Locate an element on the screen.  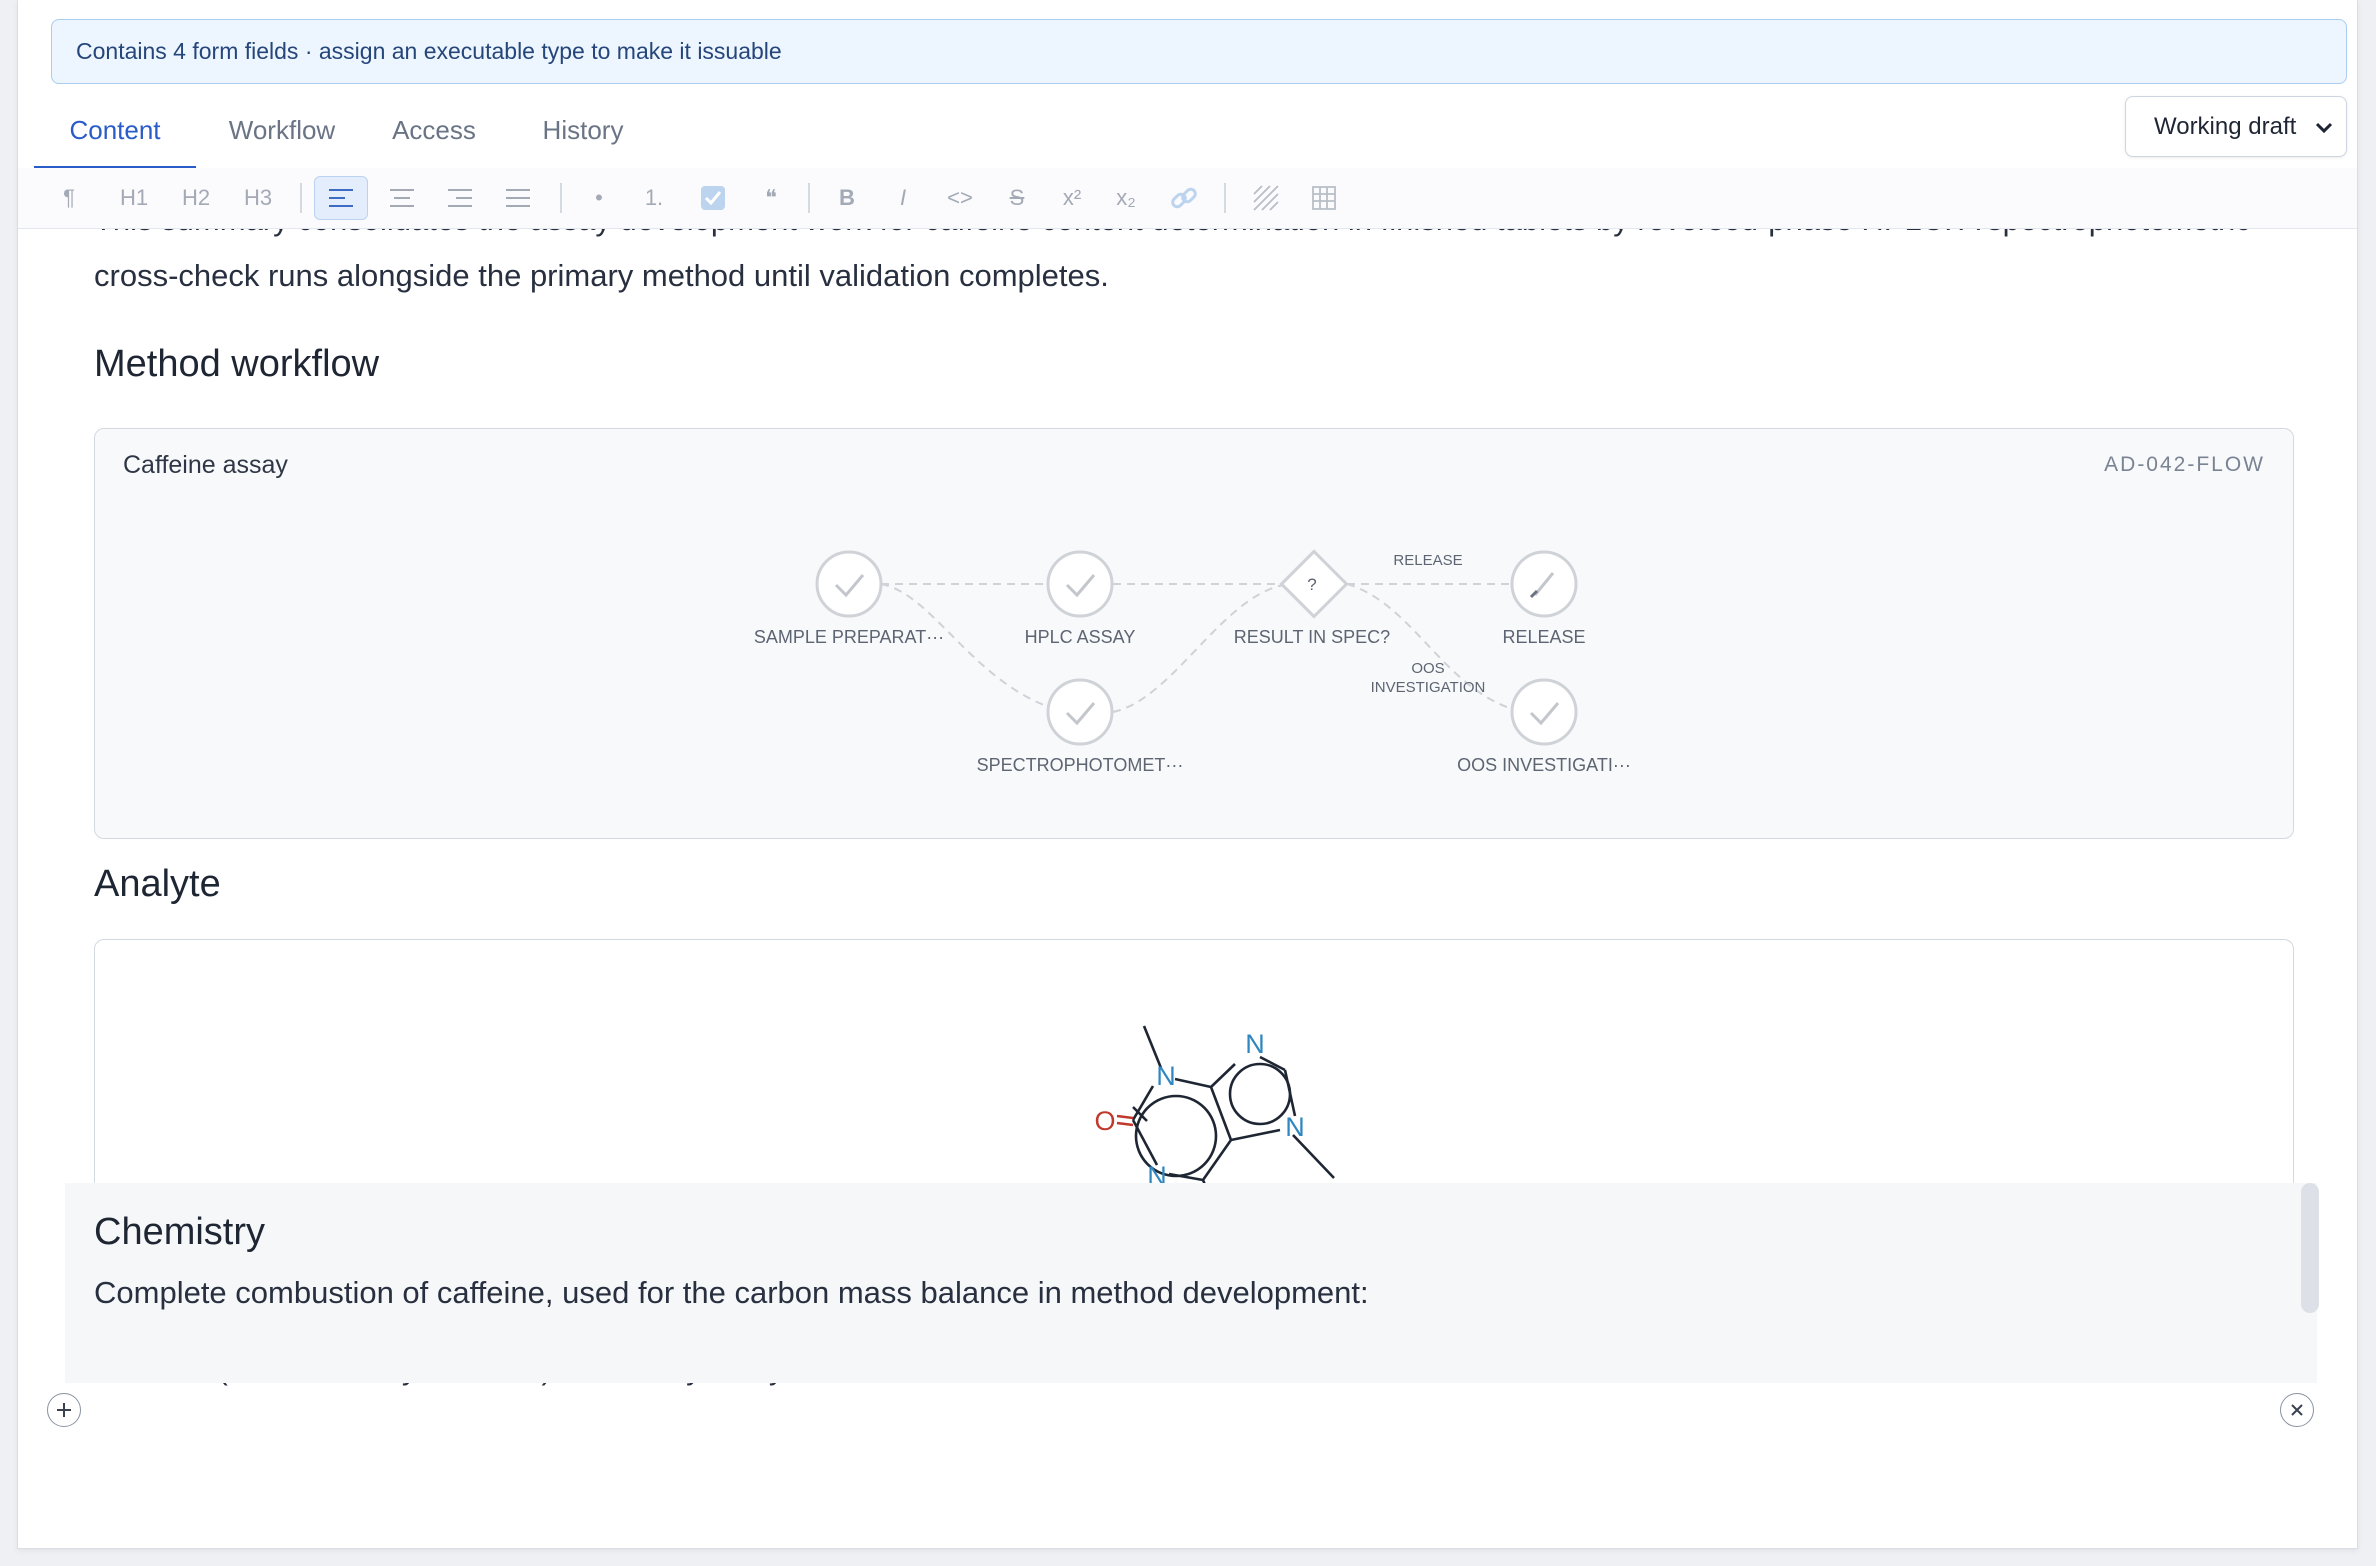
align-left-button is located at coordinates (341, 198).